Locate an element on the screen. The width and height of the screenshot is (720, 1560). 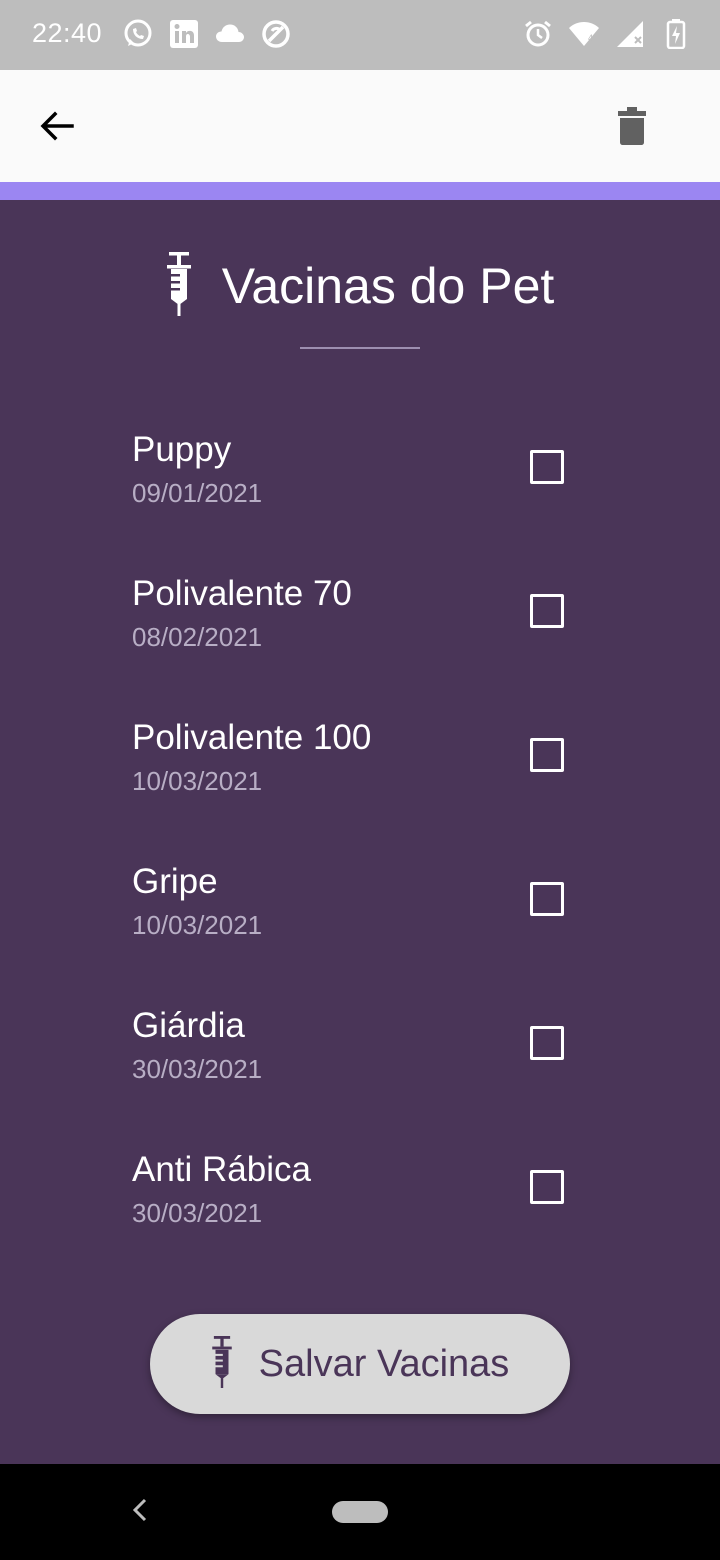
status-time: 22:40 is located at coordinates (67, 33).